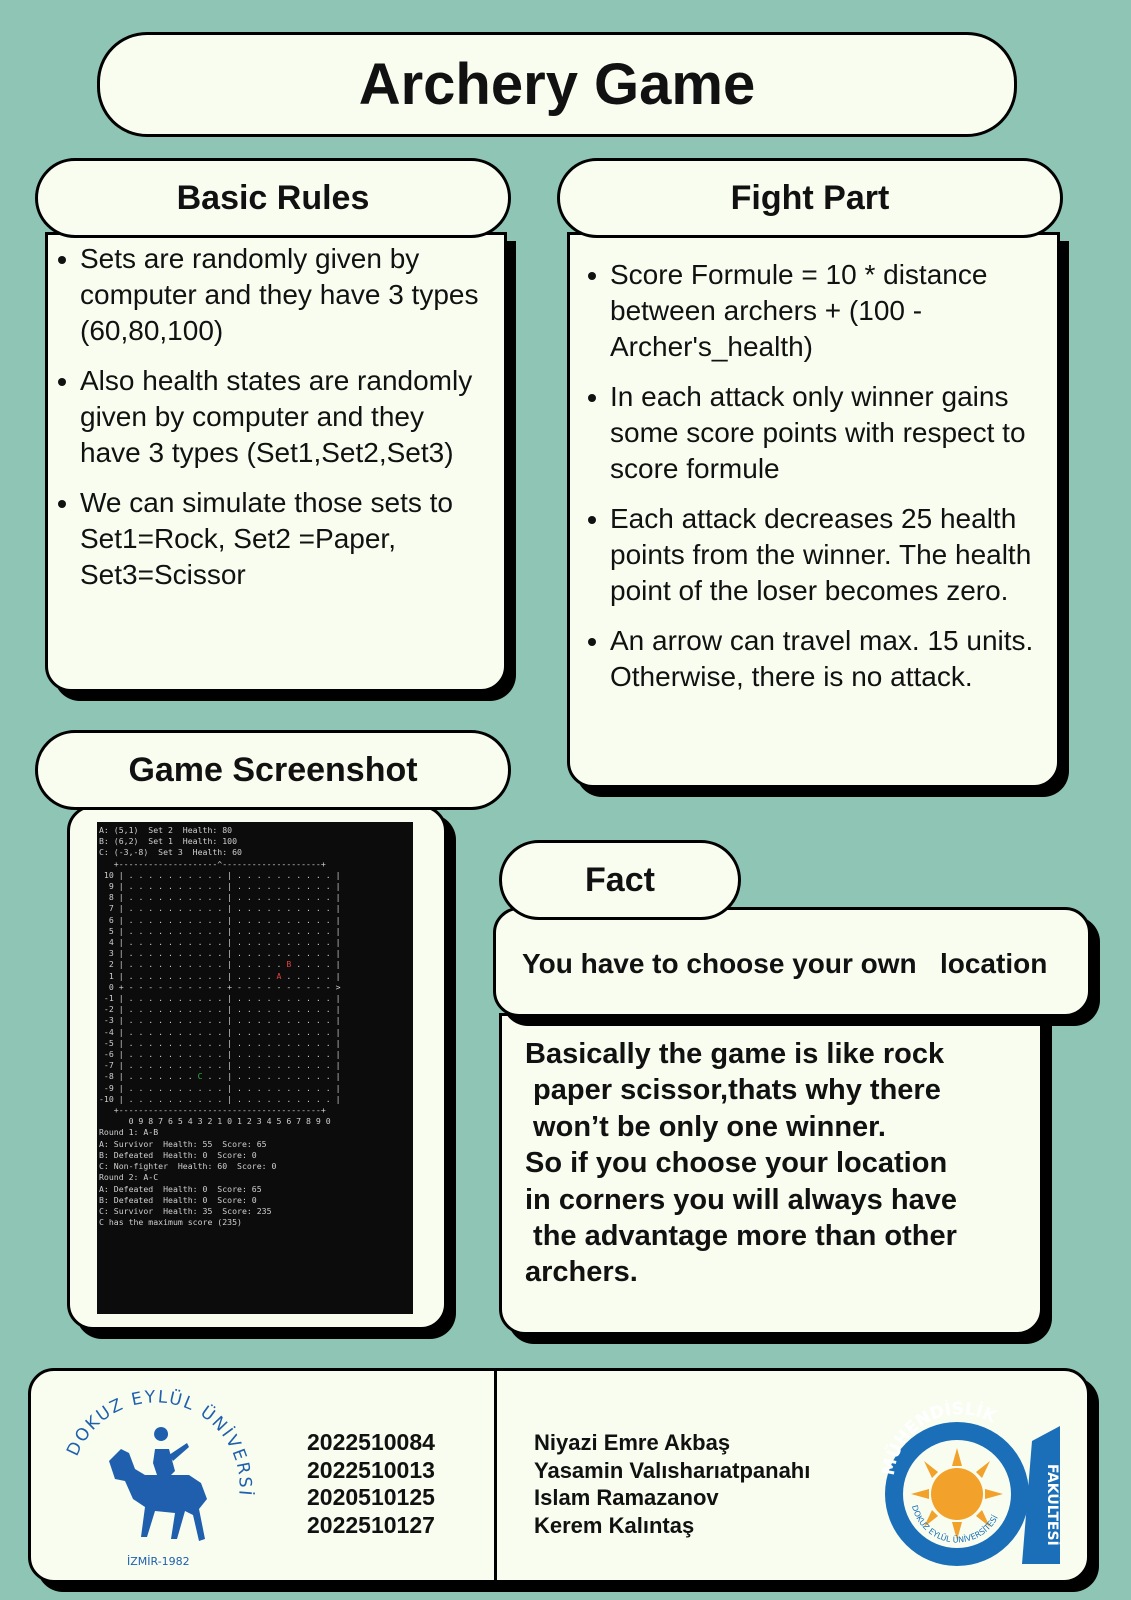  I want to click on fight-part-header: Fight Part, so click(810, 198).